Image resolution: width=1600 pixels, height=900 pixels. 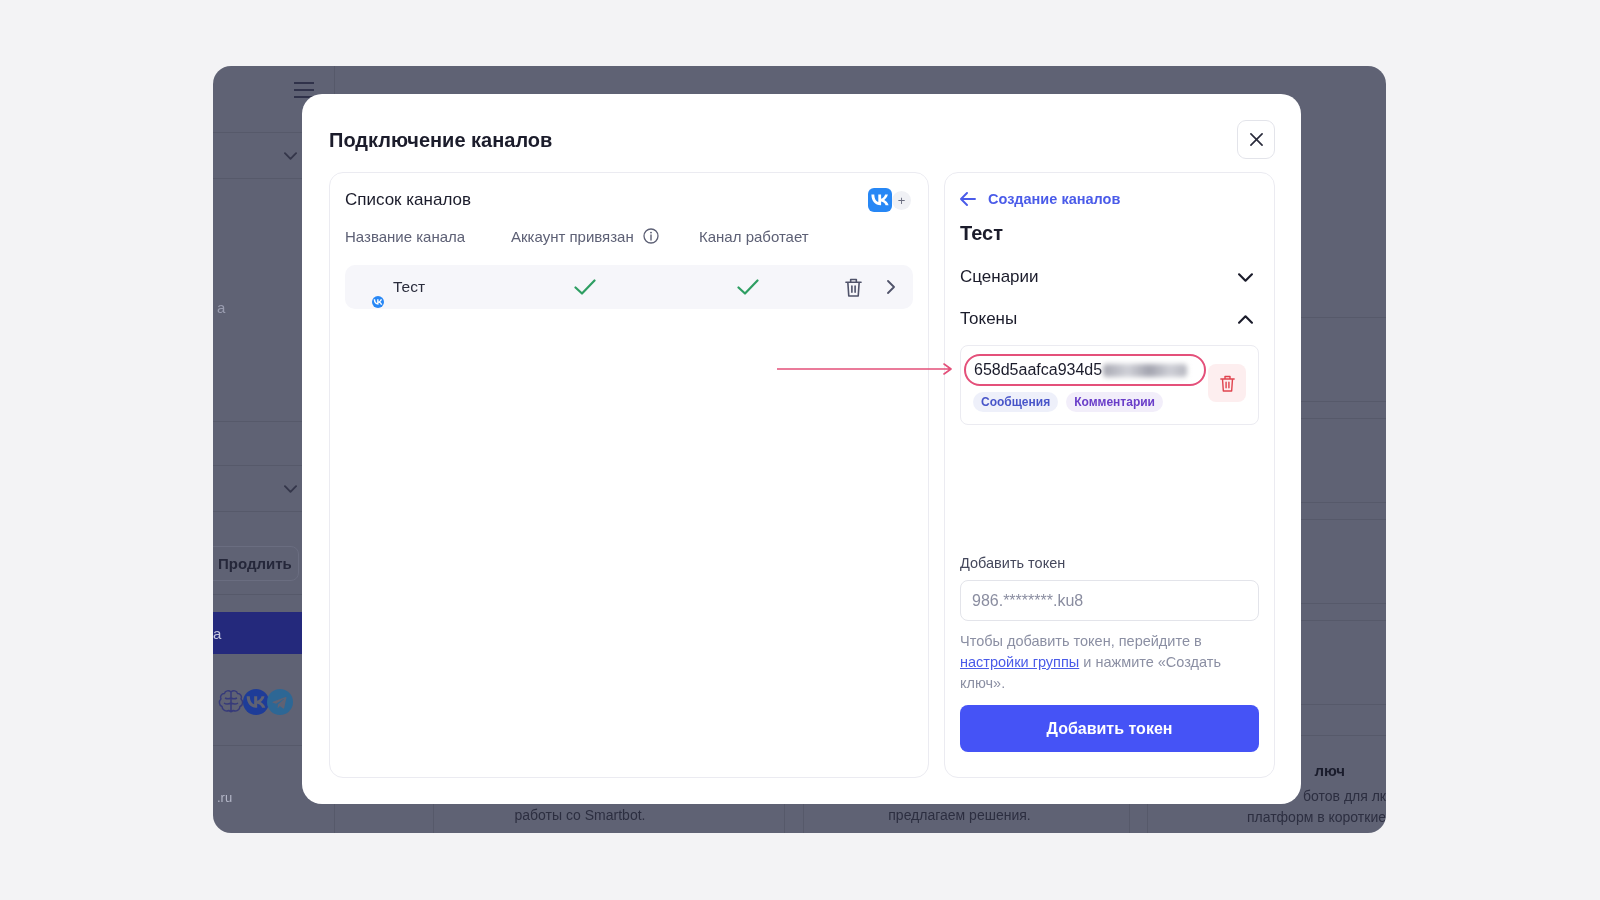 I want to click on settings-link: настройки группы, so click(x=1020, y=662).